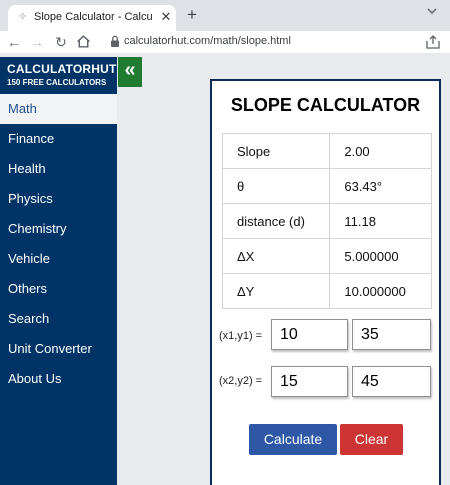 The height and width of the screenshot is (485, 450). Describe the element at coordinates (380, 151) in the screenshot. I see `result-value: 2.00` at that location.